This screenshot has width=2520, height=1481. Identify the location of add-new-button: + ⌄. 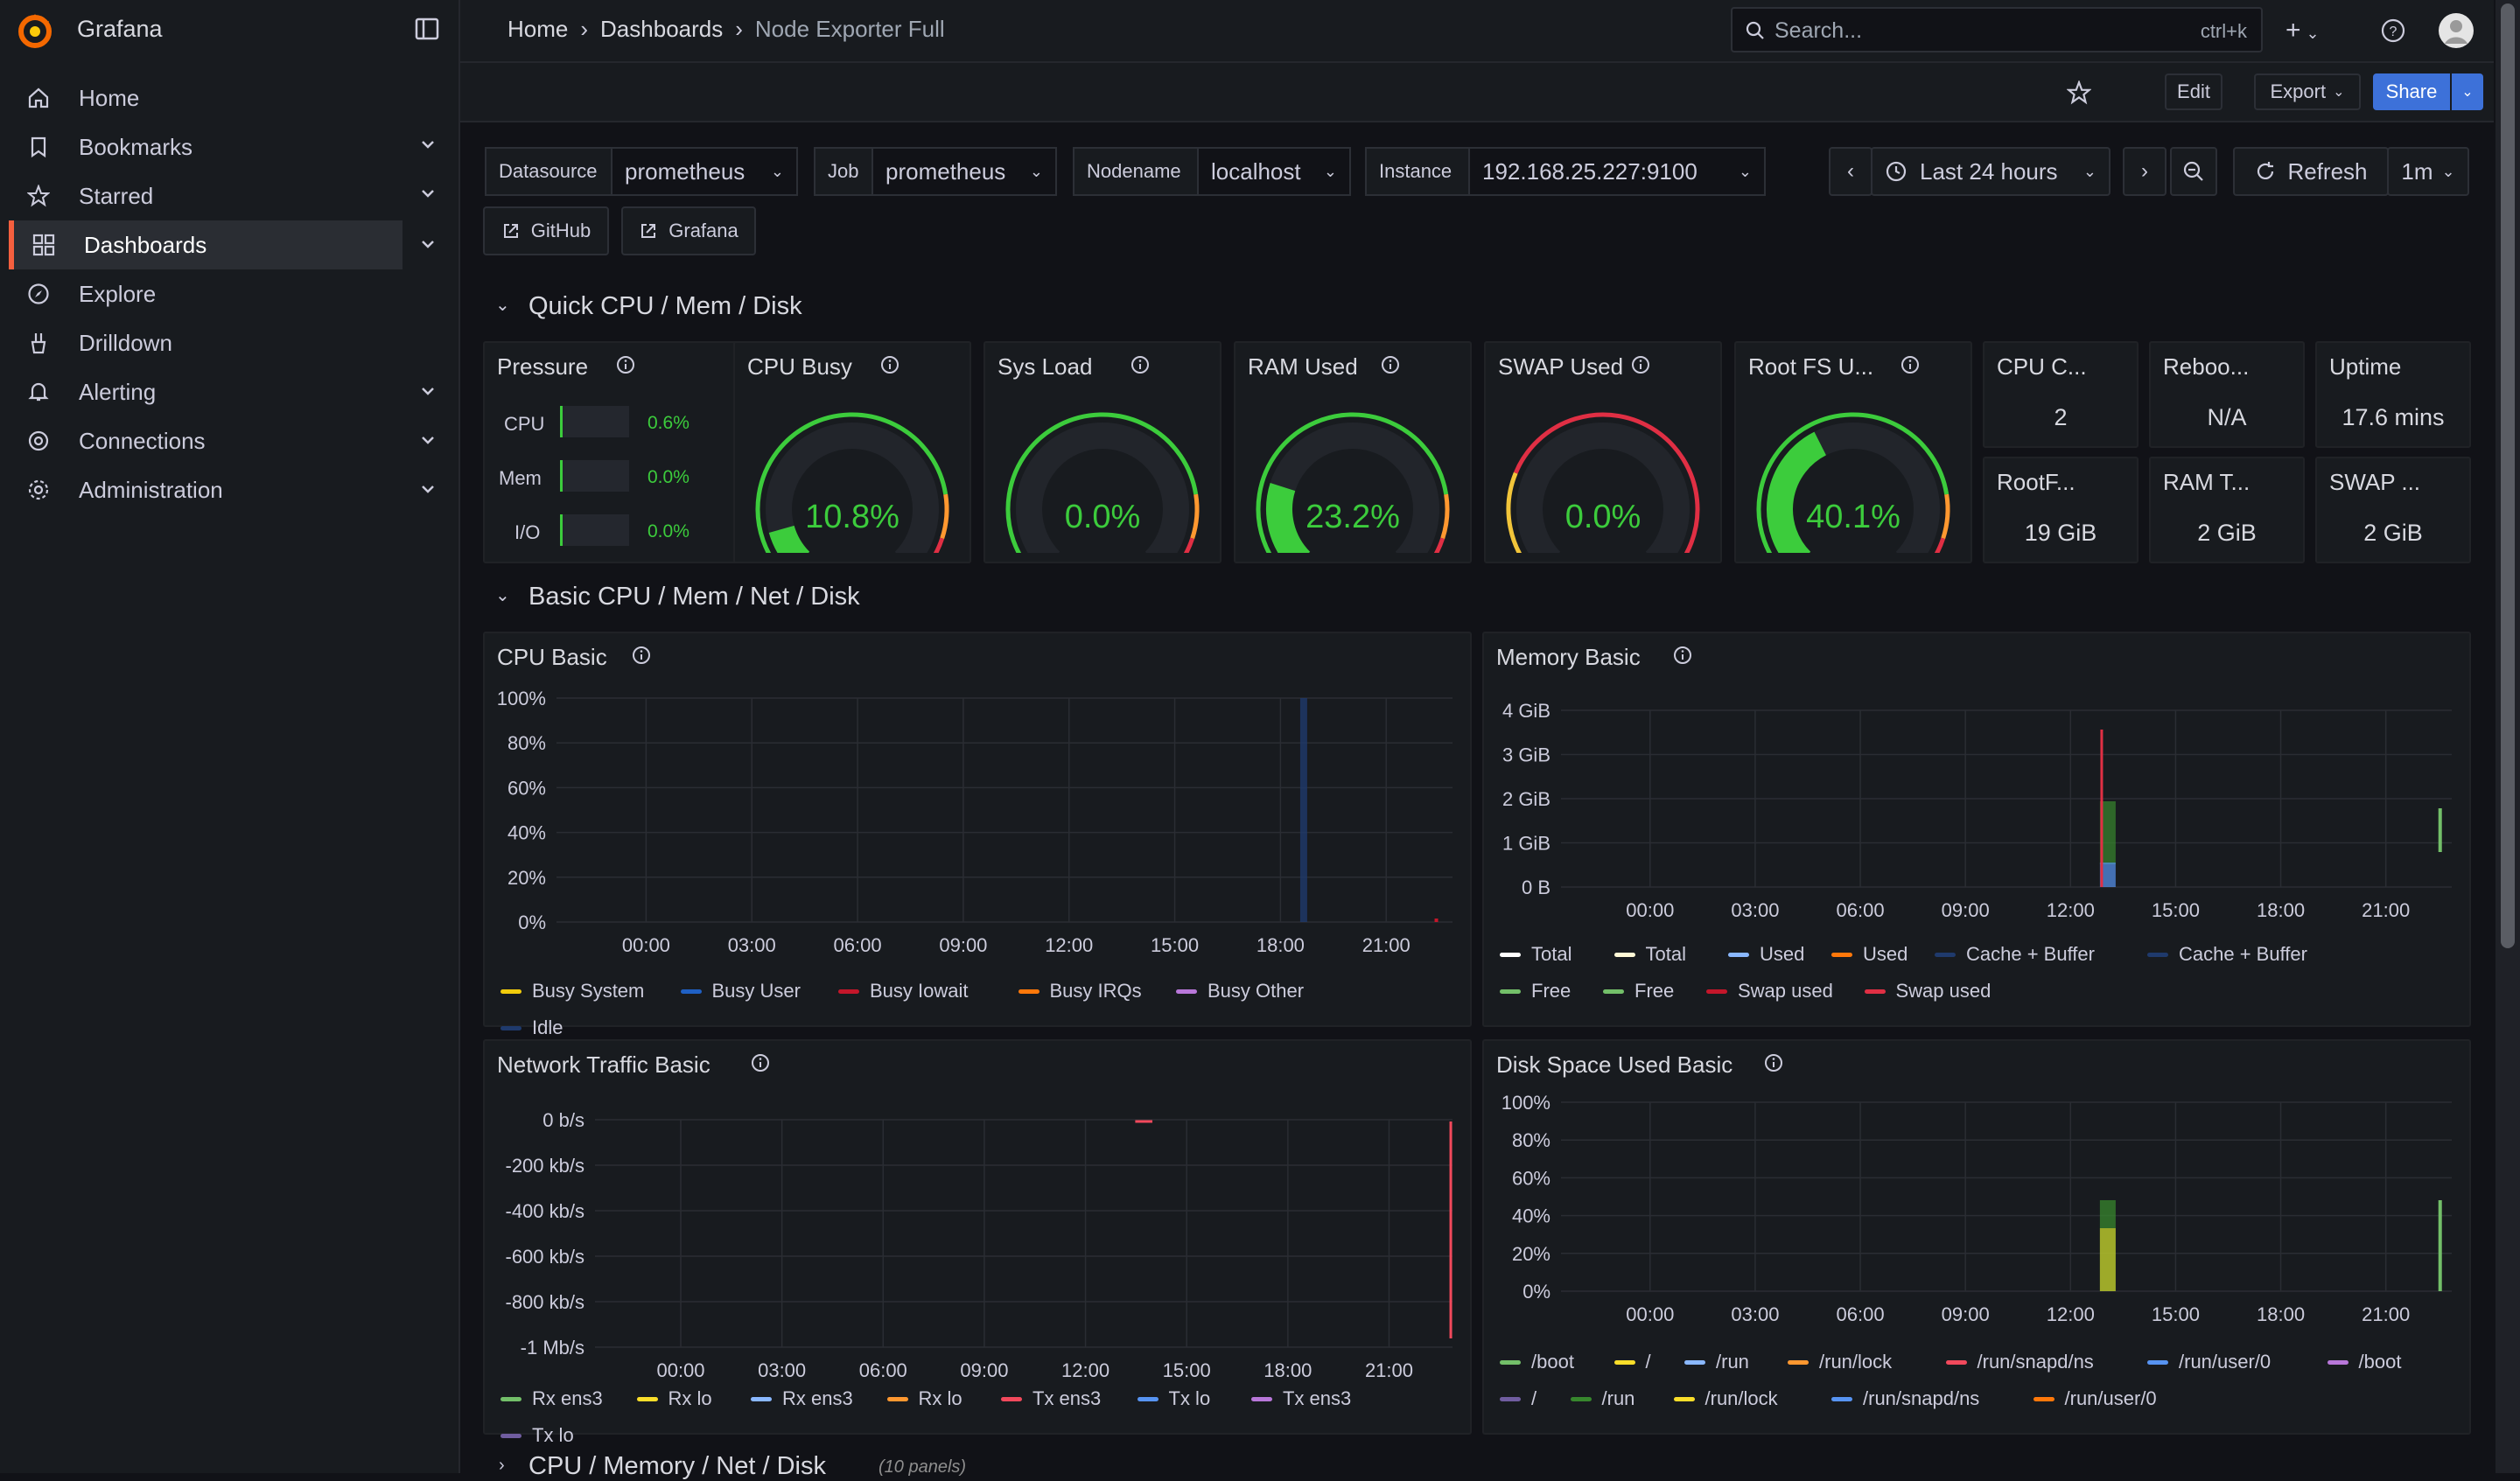
(2303, 30).